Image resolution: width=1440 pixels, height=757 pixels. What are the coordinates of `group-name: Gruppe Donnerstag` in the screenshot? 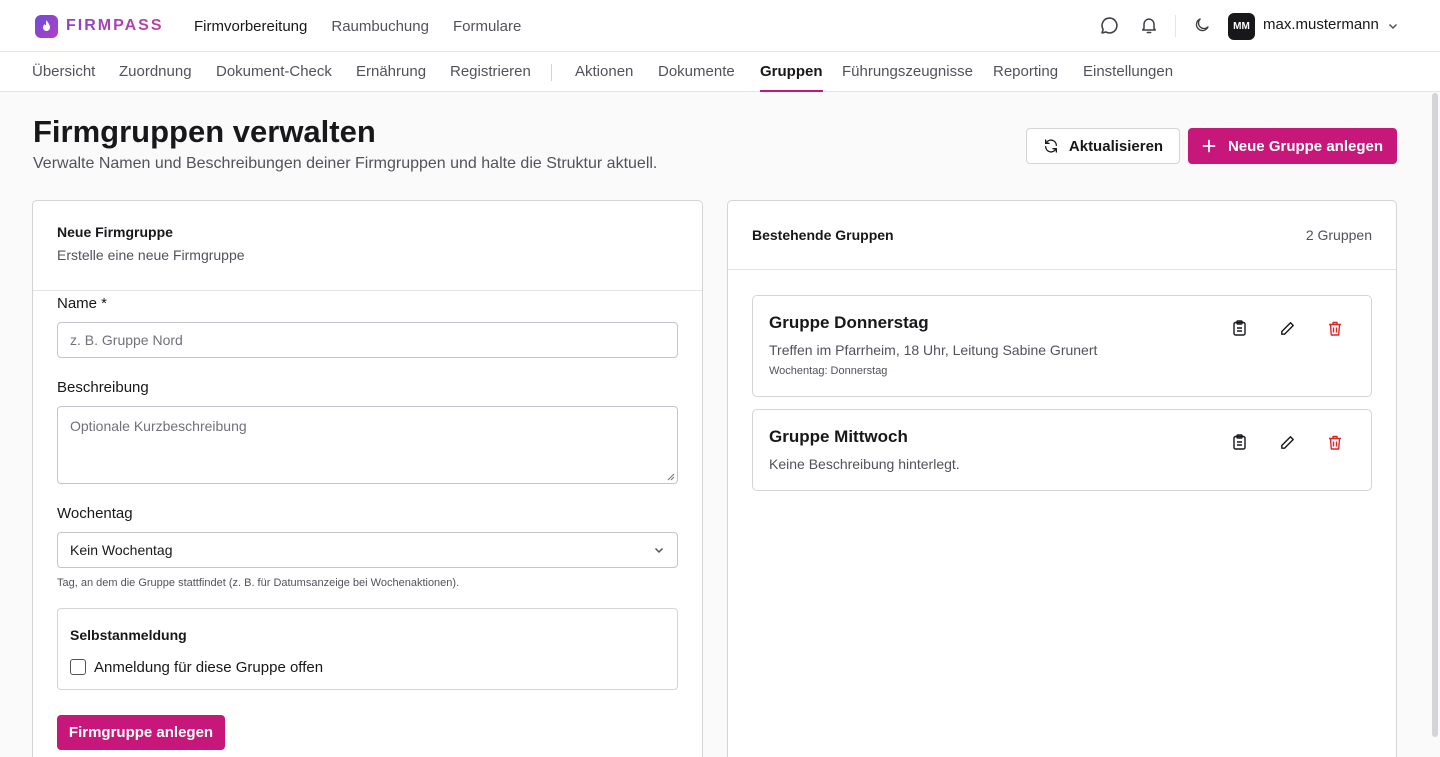 It's located at (849, 322).